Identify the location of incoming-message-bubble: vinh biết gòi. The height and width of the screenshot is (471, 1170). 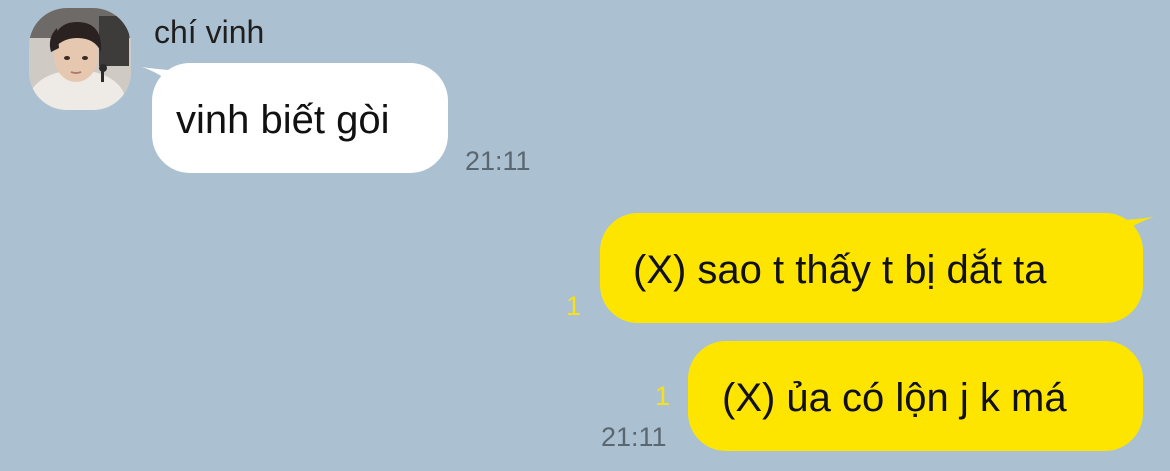
(300, 118).